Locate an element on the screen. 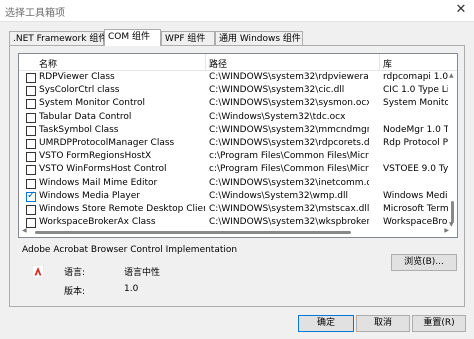 The image size is (474, 339). item-library: Microsoft Termin is located at coordinates (416, 209).